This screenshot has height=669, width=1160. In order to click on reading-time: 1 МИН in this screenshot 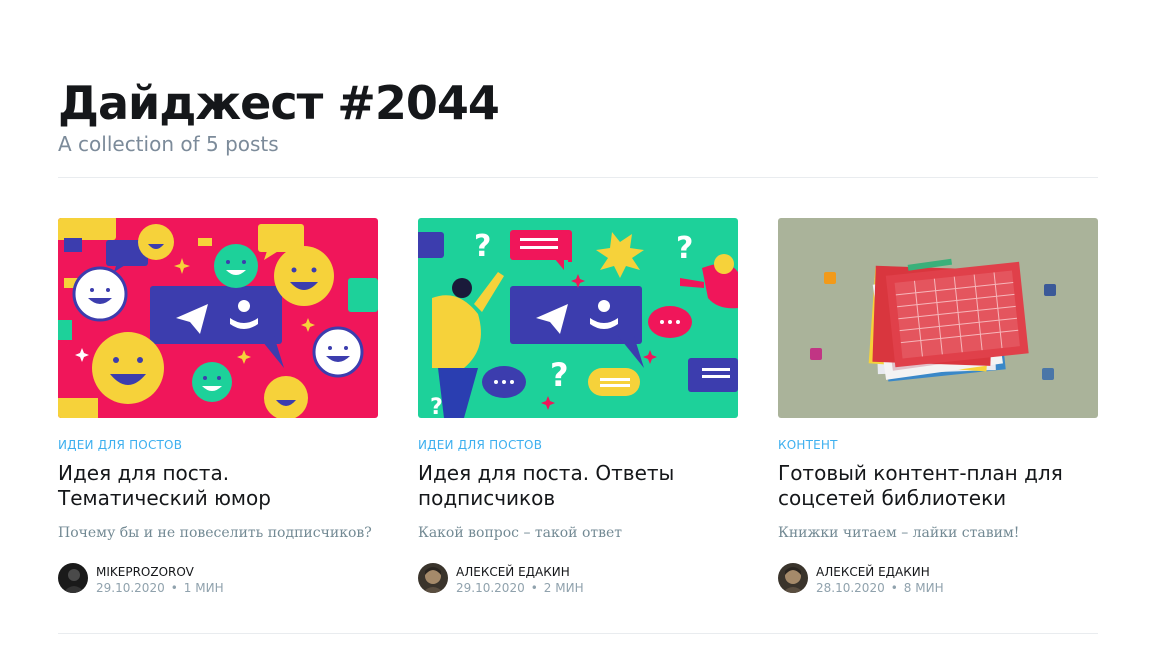, I will do `click(203, 588)`.